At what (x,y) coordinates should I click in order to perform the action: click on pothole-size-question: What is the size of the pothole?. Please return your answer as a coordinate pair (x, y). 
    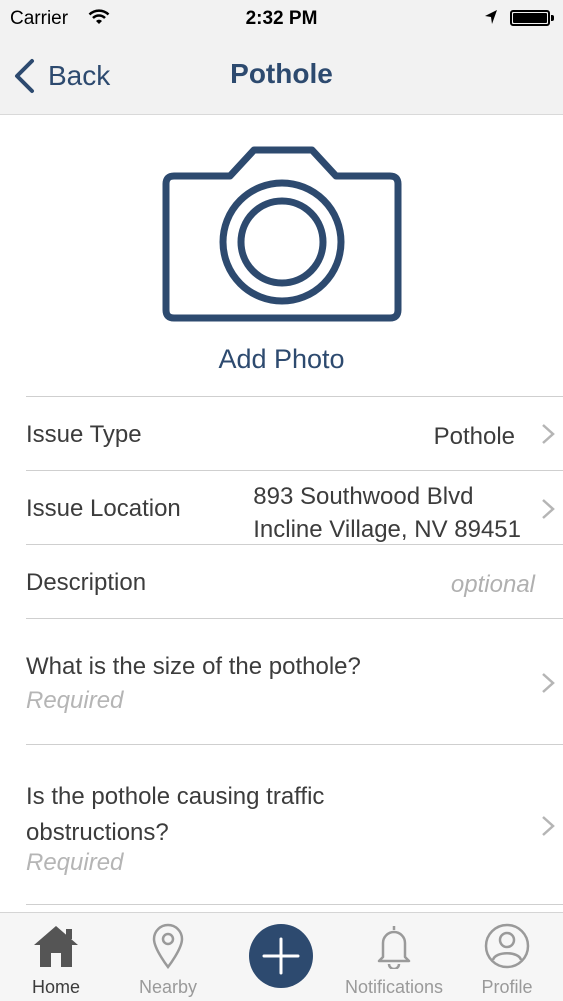
    Looking at the image, I should click on (193, 666).